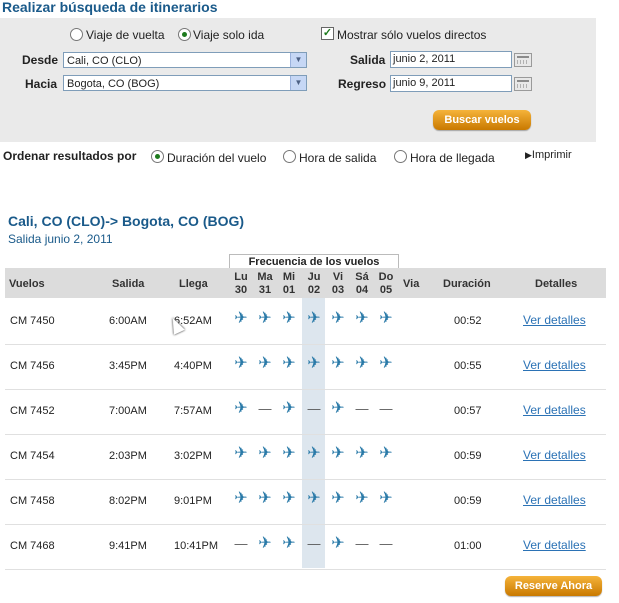  Describe the element at coordinates (553, 586) in the screenshot. I see `reserve-now-button: Reserve Ahora` at that location.